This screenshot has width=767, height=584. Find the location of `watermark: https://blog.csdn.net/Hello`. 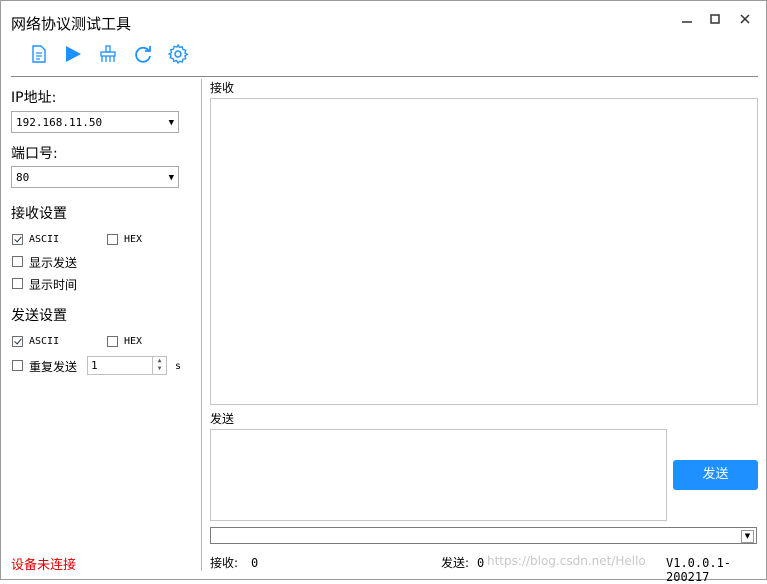

watermark: https://blog.csdn.net/Hello is located at coordinates (566, 561).